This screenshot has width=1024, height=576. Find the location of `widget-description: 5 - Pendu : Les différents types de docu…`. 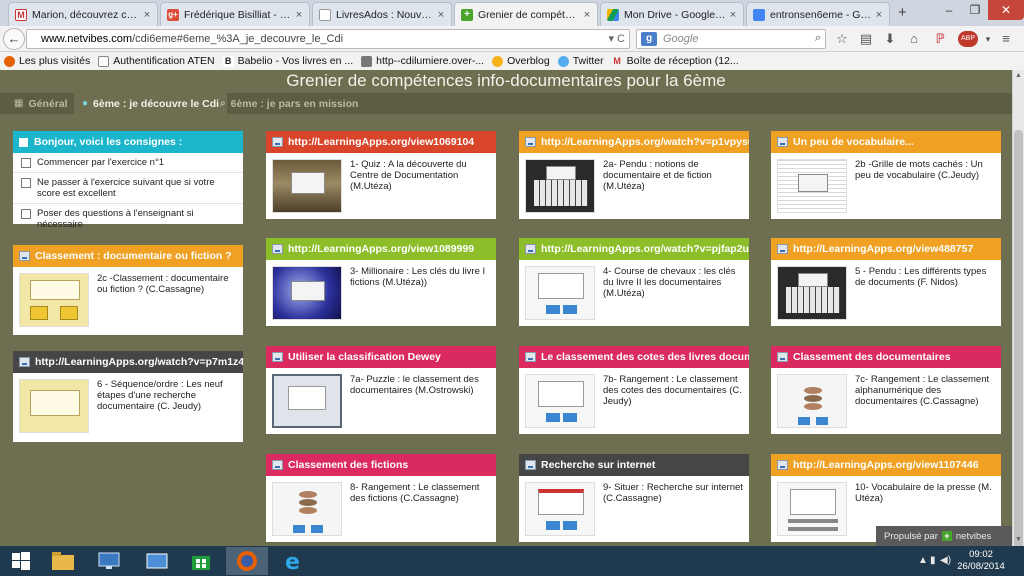

widget-description: 5 - Pendu : Les différents types de docu… is located at coordinates (925, 293).